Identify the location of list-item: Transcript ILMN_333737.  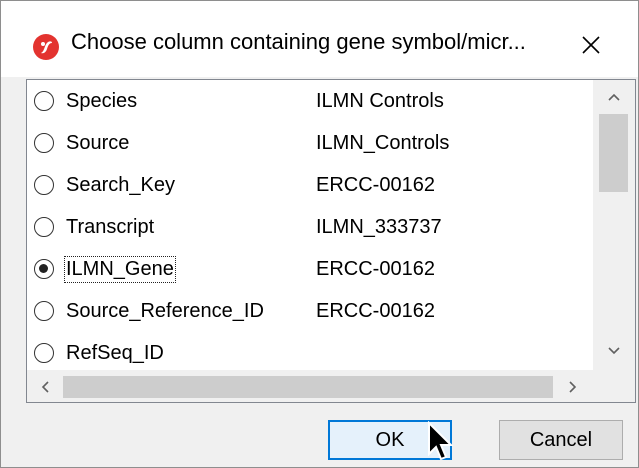
(309, 227).